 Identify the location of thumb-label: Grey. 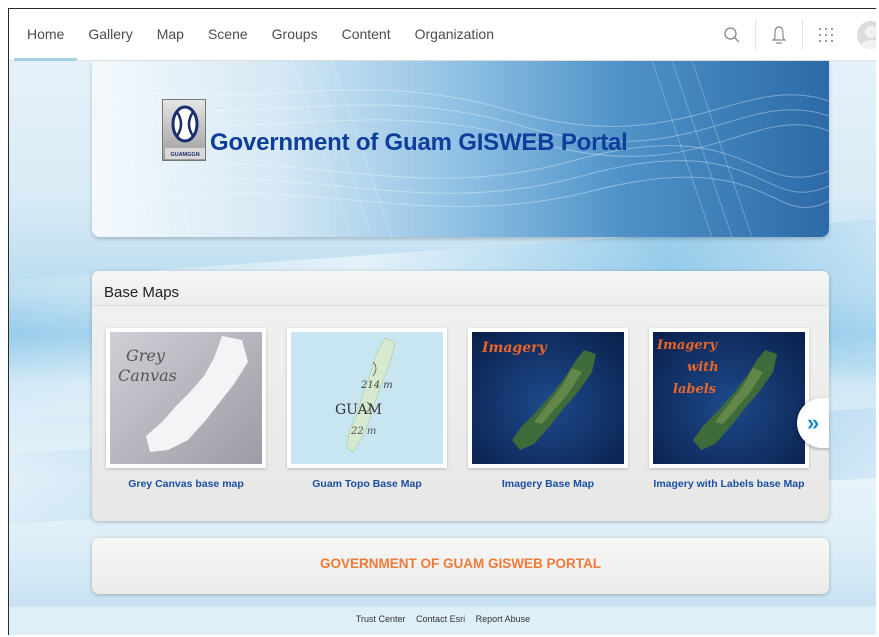
(145, 355).